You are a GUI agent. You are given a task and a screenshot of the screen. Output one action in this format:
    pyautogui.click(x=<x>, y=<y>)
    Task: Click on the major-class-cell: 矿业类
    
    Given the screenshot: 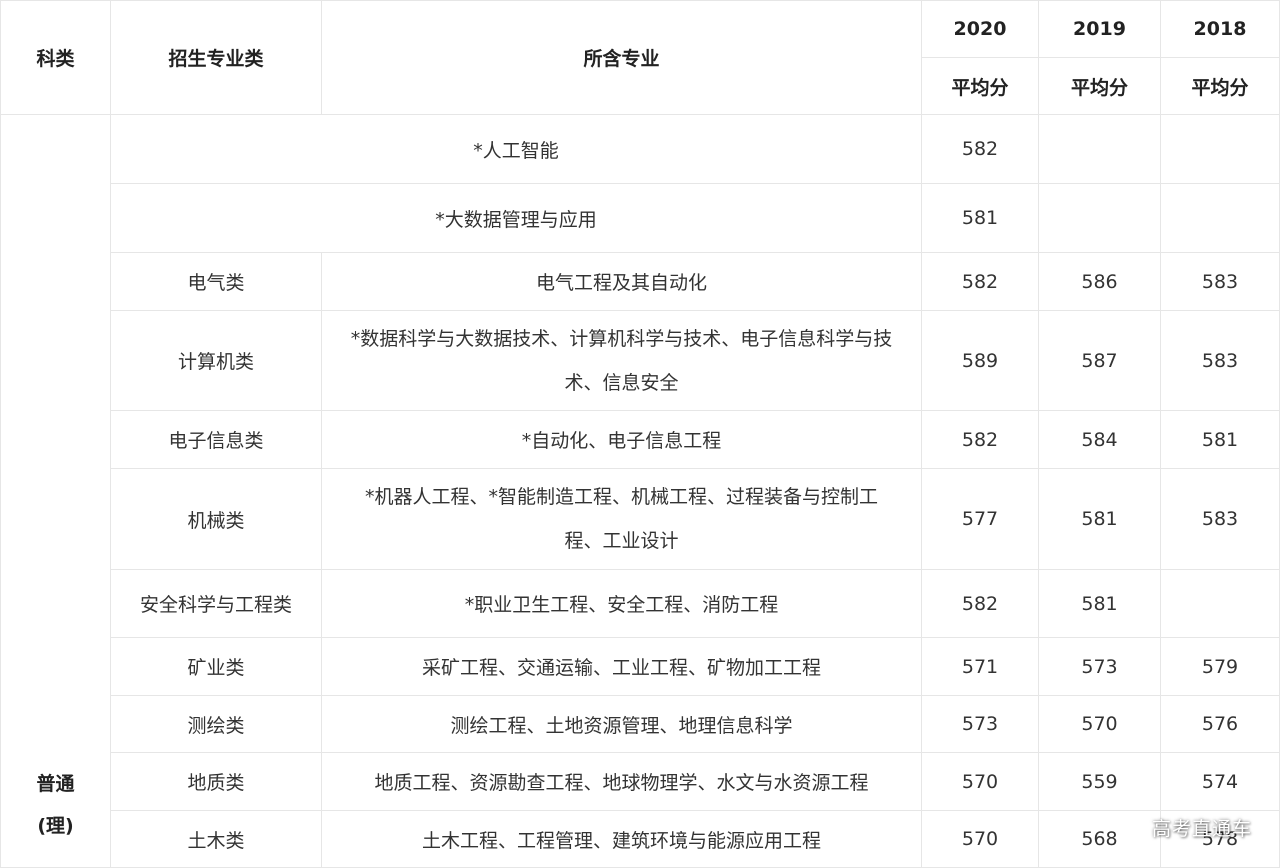 What is the action you would take?
    pyautogui.click(x=216, y=666)
    